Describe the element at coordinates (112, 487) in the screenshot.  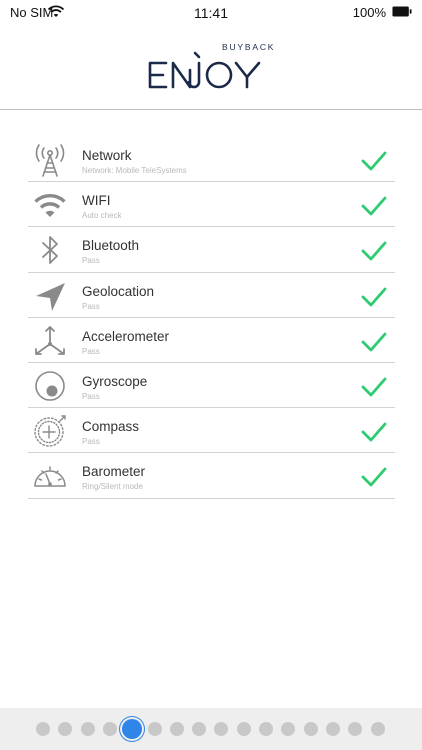
I see `item-subtitle: Ring/Silent mode` at that location.